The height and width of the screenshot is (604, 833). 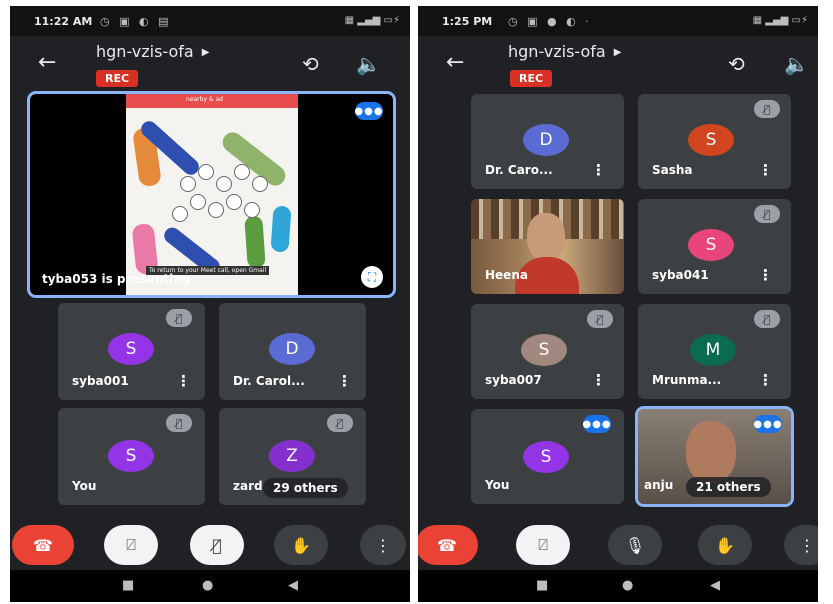 I want to click on participant-video-tile: Heena, so click(x=547, y=246).